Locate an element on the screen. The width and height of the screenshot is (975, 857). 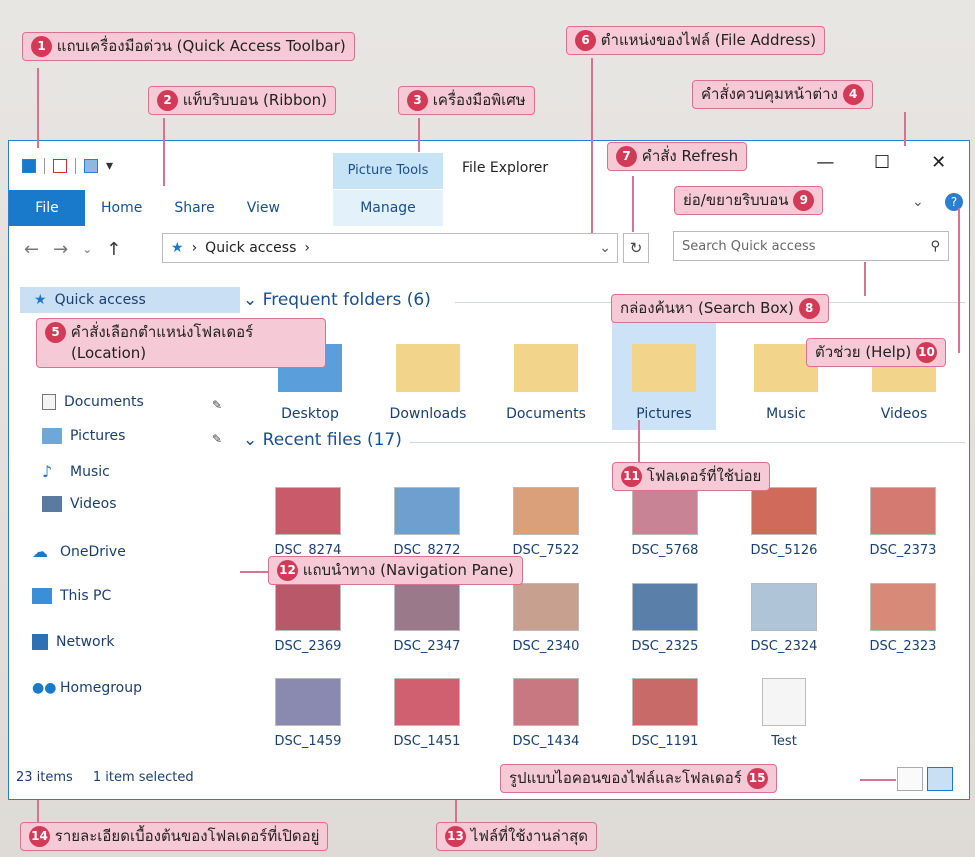
section-divider is located at coordinates (687, 442).